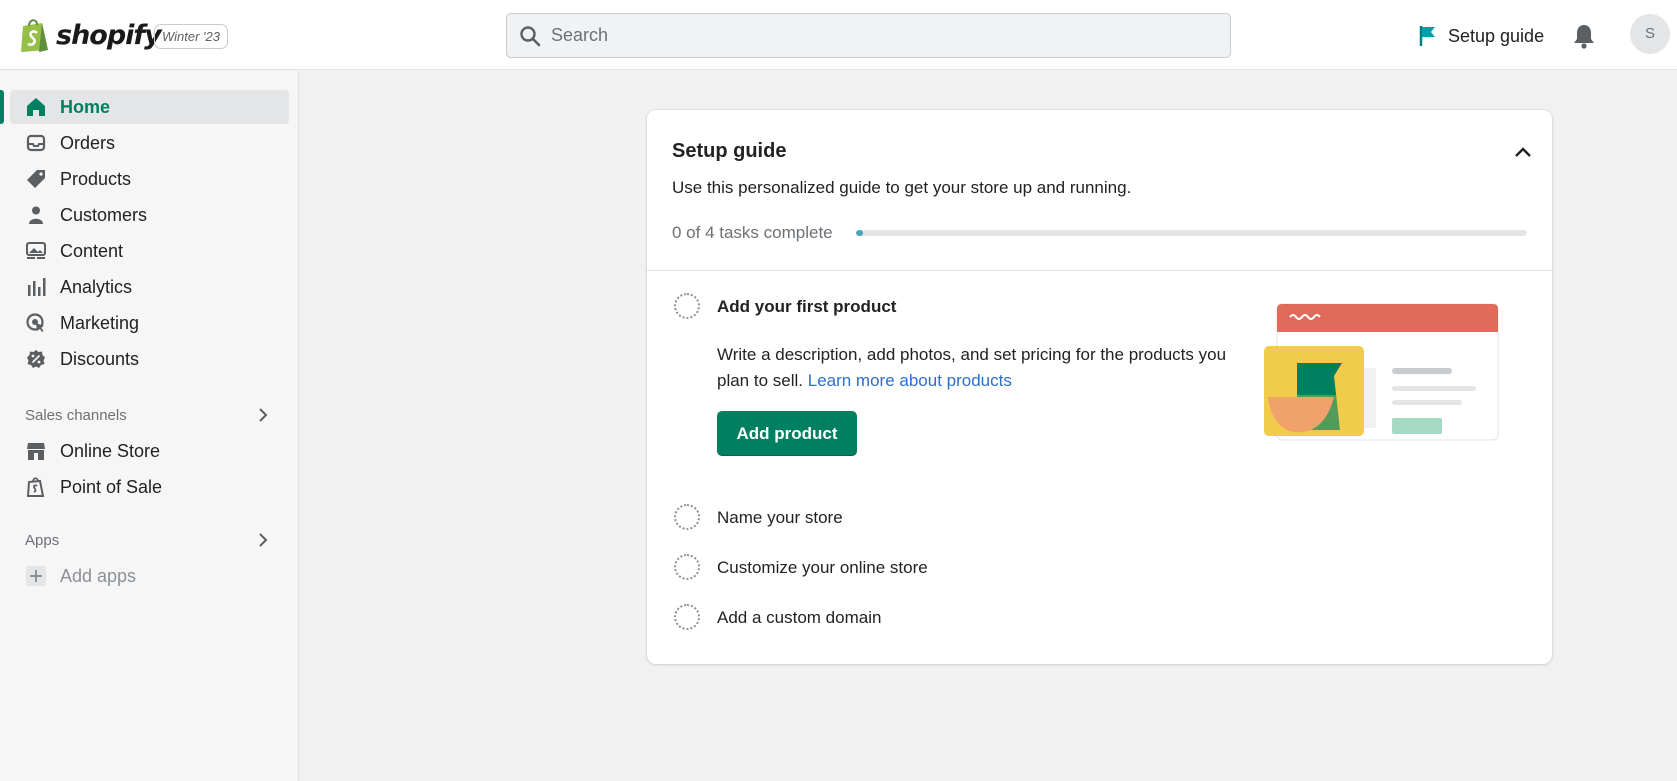  Describe the element at coordinates (76, 415) in the screenshot. I see `sales-channels-heading: Sales channels` at that location.